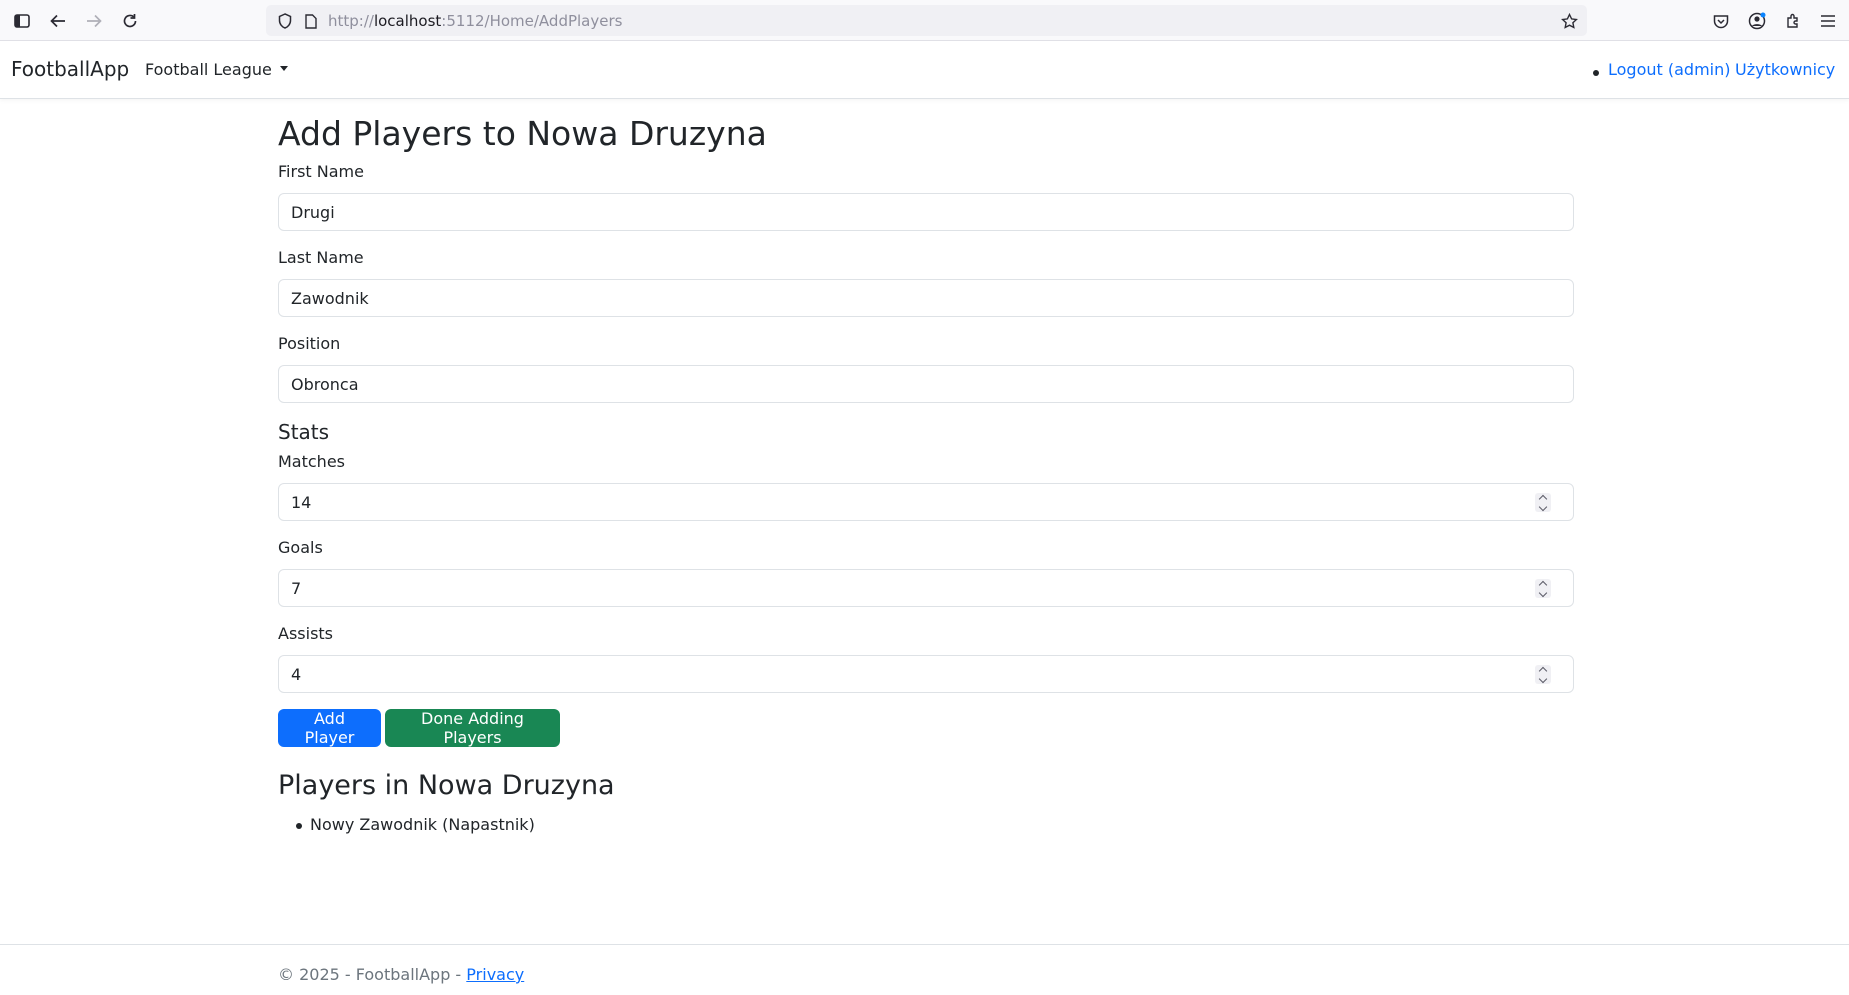  What do you see at coordinates (1596, 73) in the screenshot?
I see `nav-bullet` at bounding box center [1596, 73].